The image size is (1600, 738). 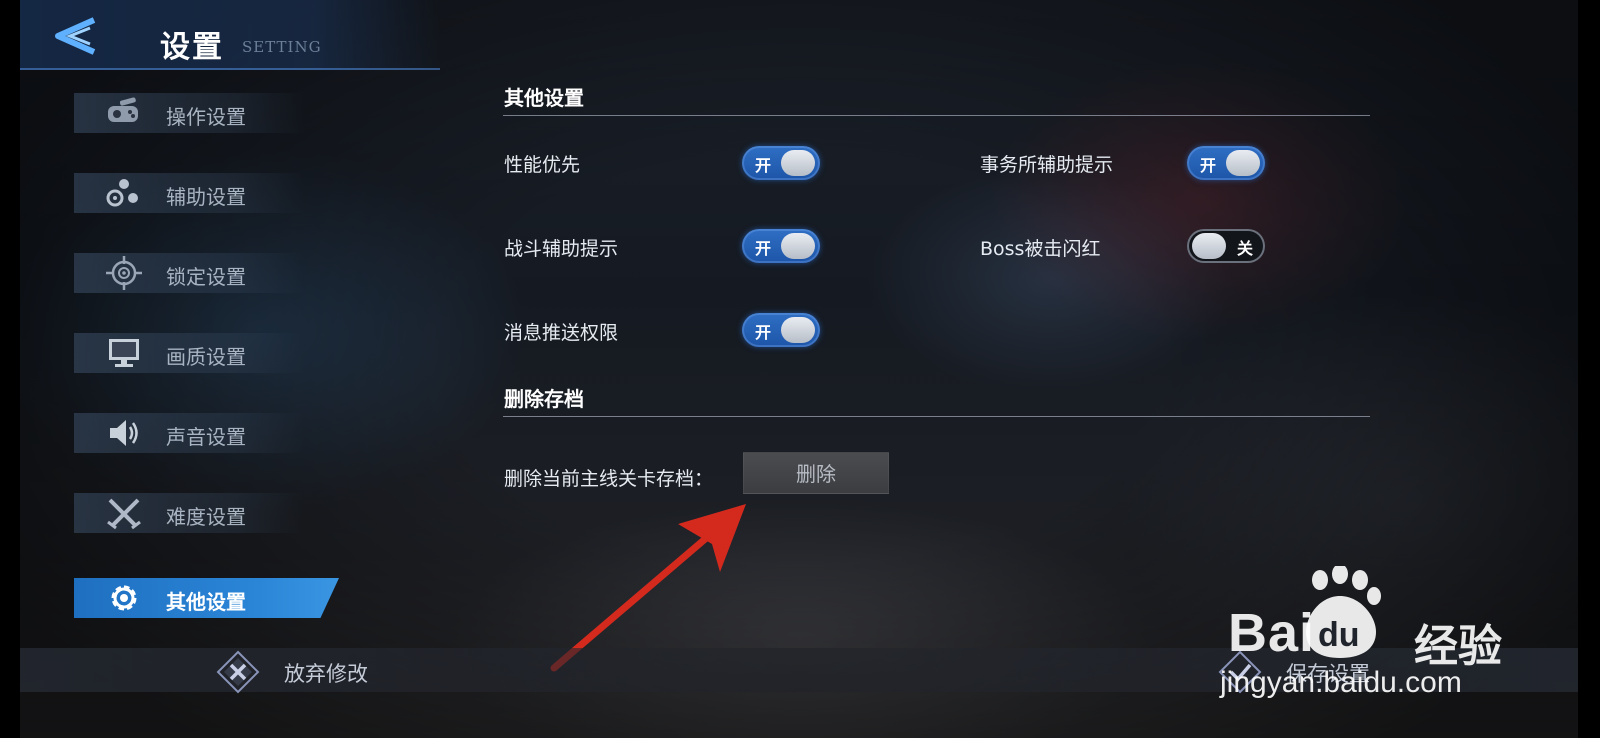 I want to click on section-title-delete: 删除存档, so click(x=544, y=399).